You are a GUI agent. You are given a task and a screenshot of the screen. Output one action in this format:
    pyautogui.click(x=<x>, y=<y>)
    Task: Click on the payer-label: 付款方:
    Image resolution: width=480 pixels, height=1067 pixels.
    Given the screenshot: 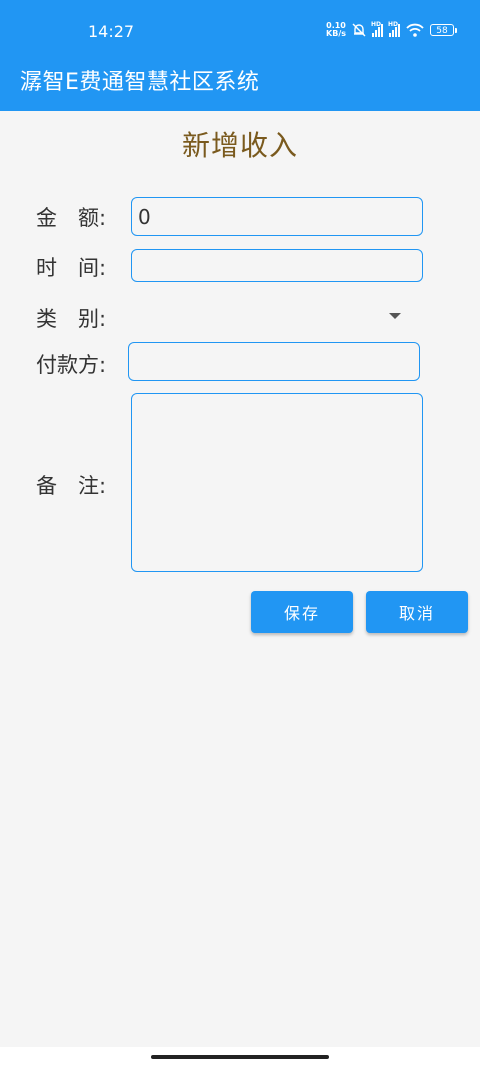 What is the action you would take?
    pyautogui.click(x=71, y=365)
    